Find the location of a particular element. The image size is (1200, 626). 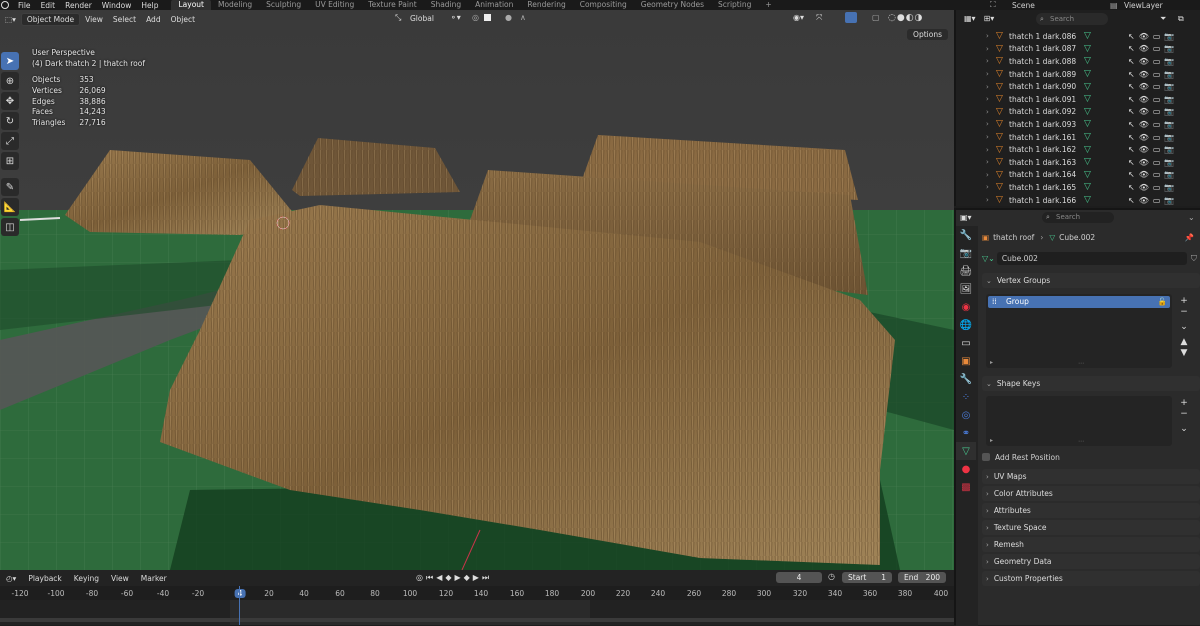

tab-rendering: Rendering is located at coordinates (546, 5).